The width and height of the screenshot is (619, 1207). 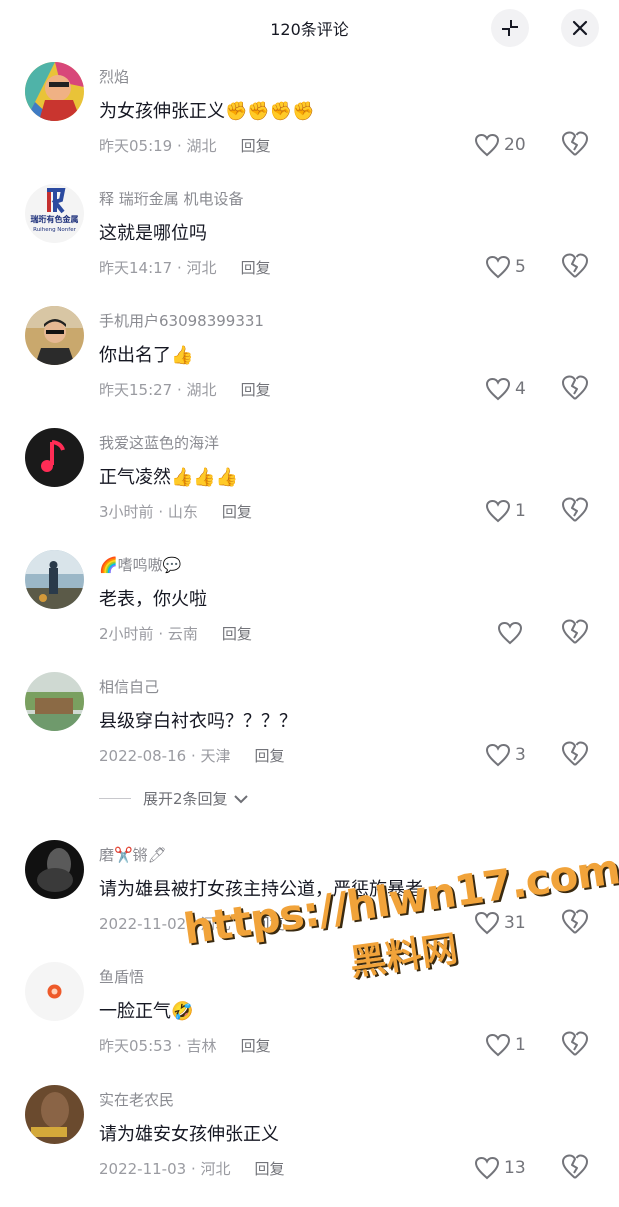 What do you see at coordinates (192, 756) in the screenshot?
I see `comment-meta: 2022-08-16 · 天津 回复` at bounding box center [192, 756].